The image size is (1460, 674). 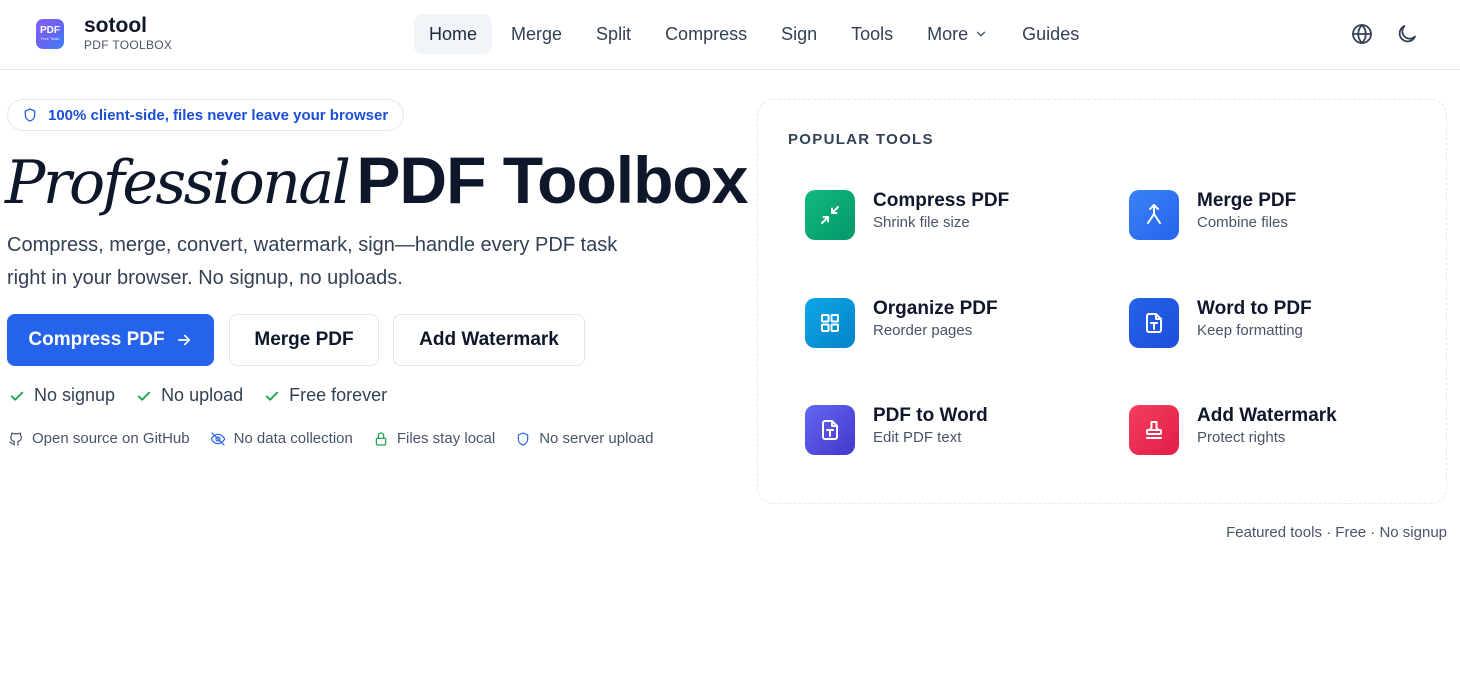 What do you see at coordinates (304, 340) in the screenshot?
I see `merge-pdf-button: Merge PDF` at bounding box center [304, 340].